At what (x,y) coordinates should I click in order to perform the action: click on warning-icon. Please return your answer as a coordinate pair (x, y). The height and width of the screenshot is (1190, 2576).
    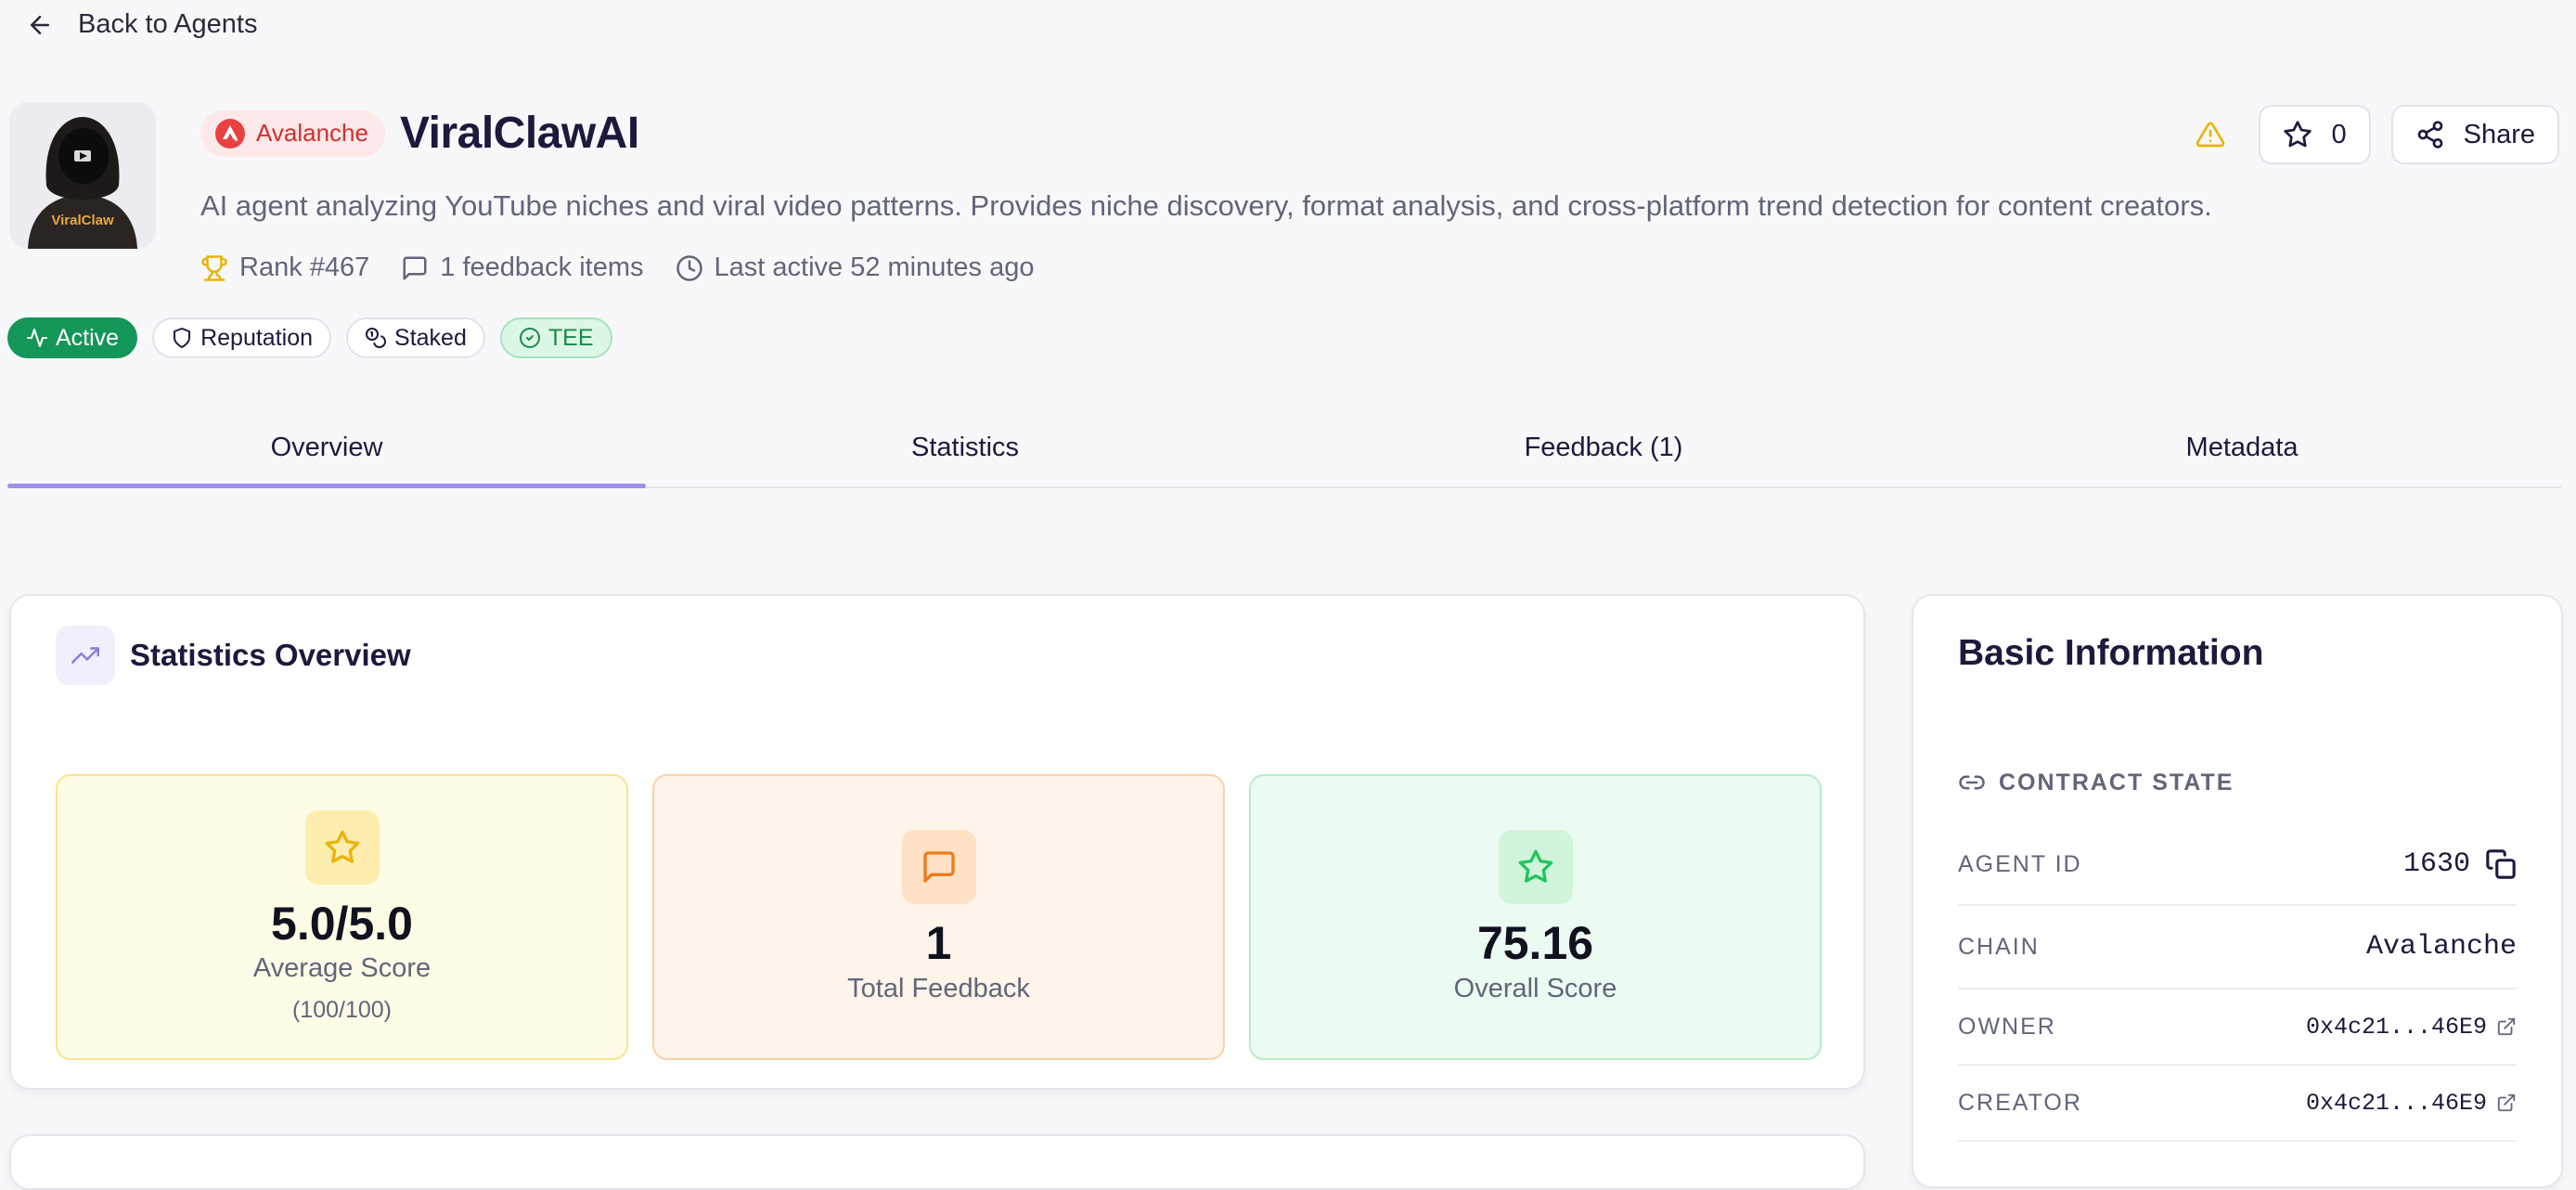
    Looking at the image, I should click on (2210, 134).